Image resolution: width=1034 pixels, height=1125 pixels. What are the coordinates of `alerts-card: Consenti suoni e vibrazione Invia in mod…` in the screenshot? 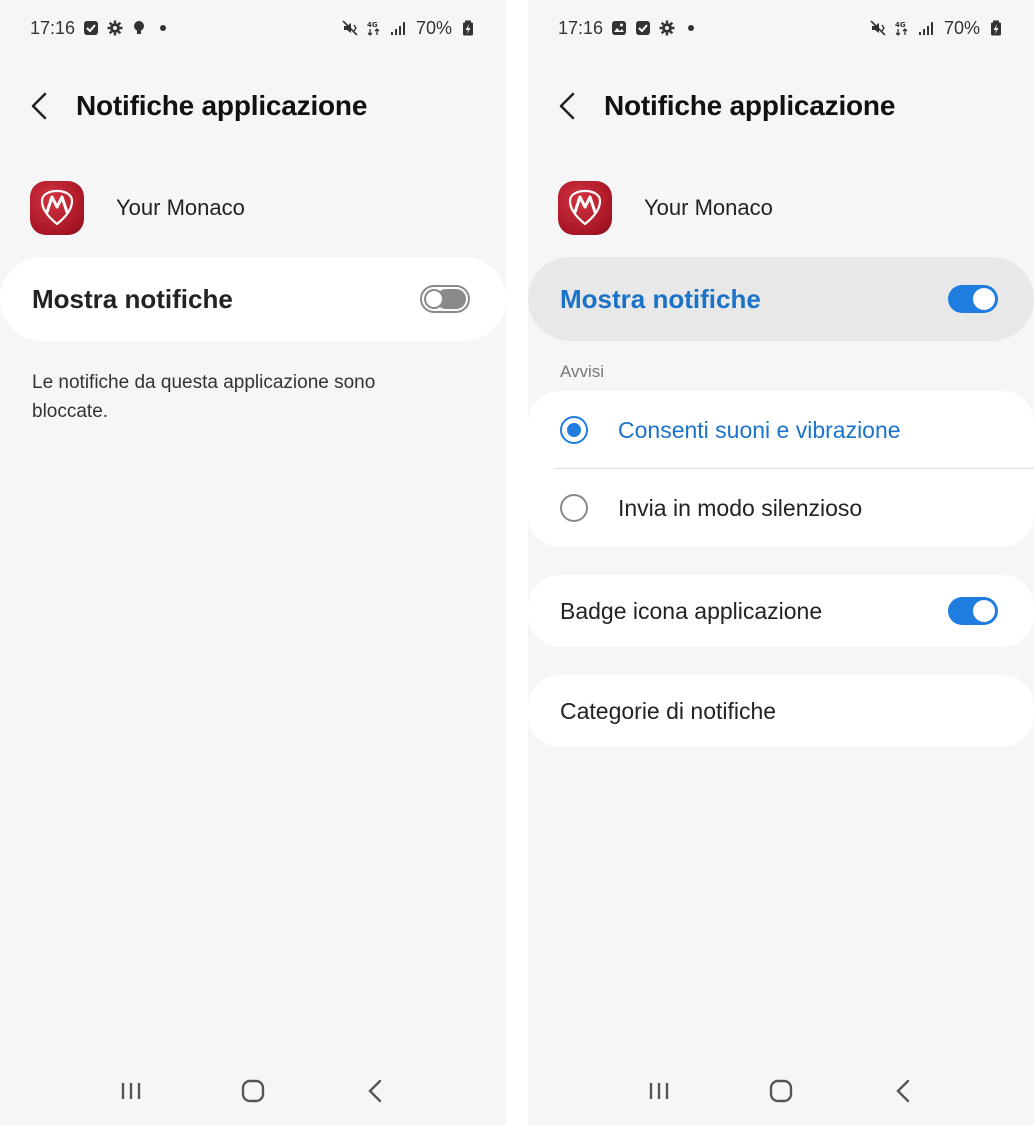 It's located at (781, 469).